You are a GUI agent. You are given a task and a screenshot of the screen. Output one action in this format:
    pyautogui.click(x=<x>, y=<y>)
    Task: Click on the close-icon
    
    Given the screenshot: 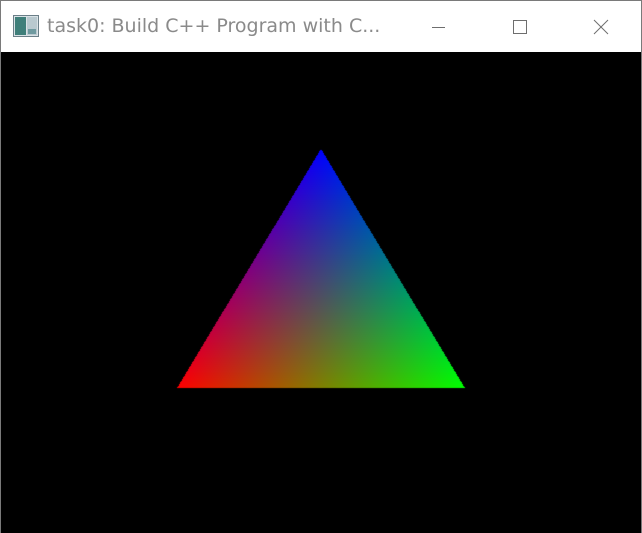 What is the action you would take?
    pyautogui.click(x=601, y=27)
    